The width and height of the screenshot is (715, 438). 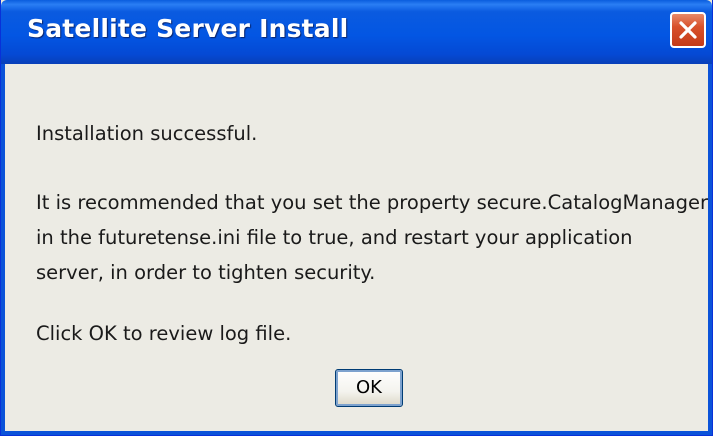 What do you see at coordinates (188, 28) in the screenshot?
I see `dialog-title: Satellite Server Install` at bounding box center [188, 28].